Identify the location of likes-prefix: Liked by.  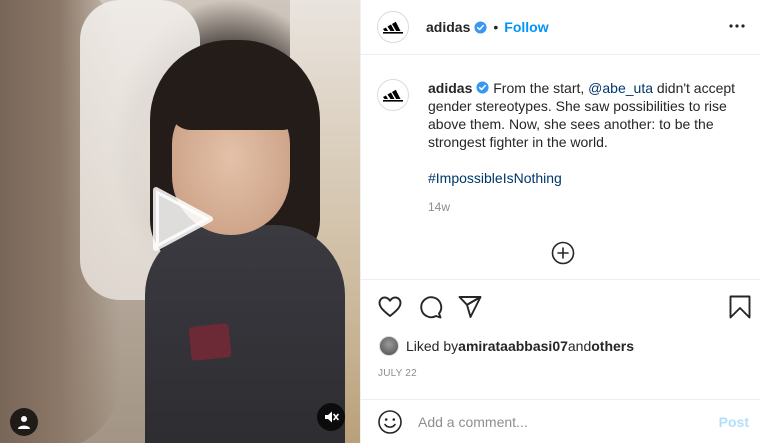
(432, 346).